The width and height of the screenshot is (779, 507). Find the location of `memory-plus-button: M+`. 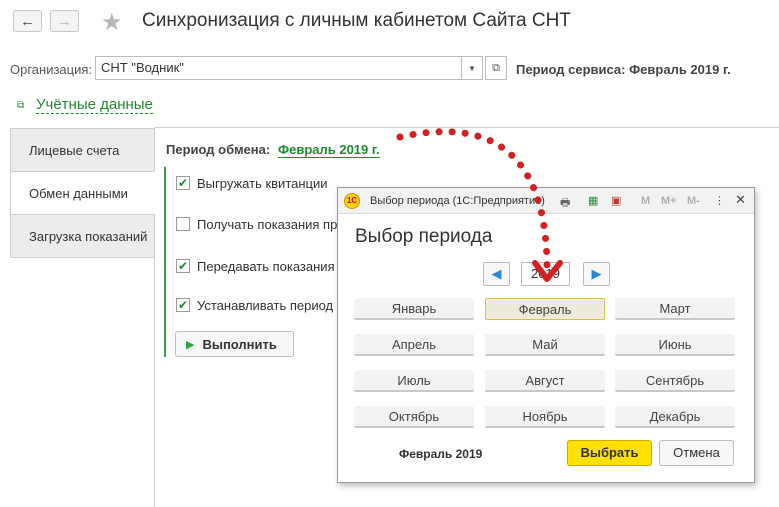

memory-plus-button: M+ is located at coordinates (669, 201).